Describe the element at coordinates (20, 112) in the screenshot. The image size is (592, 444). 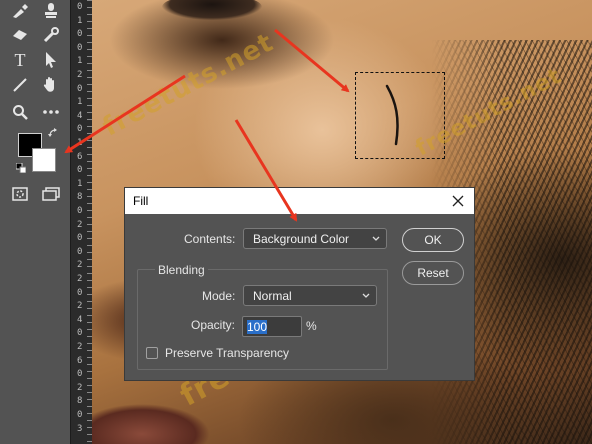
I see `zoom-icon` at that location.